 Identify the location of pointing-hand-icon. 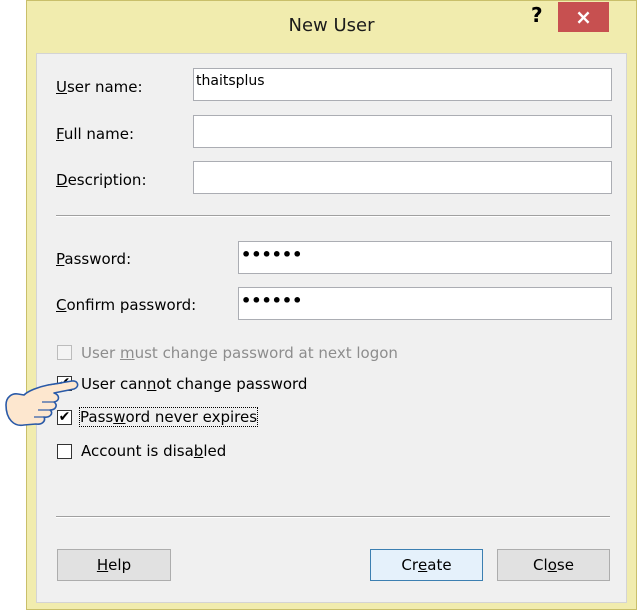
(42, 403).